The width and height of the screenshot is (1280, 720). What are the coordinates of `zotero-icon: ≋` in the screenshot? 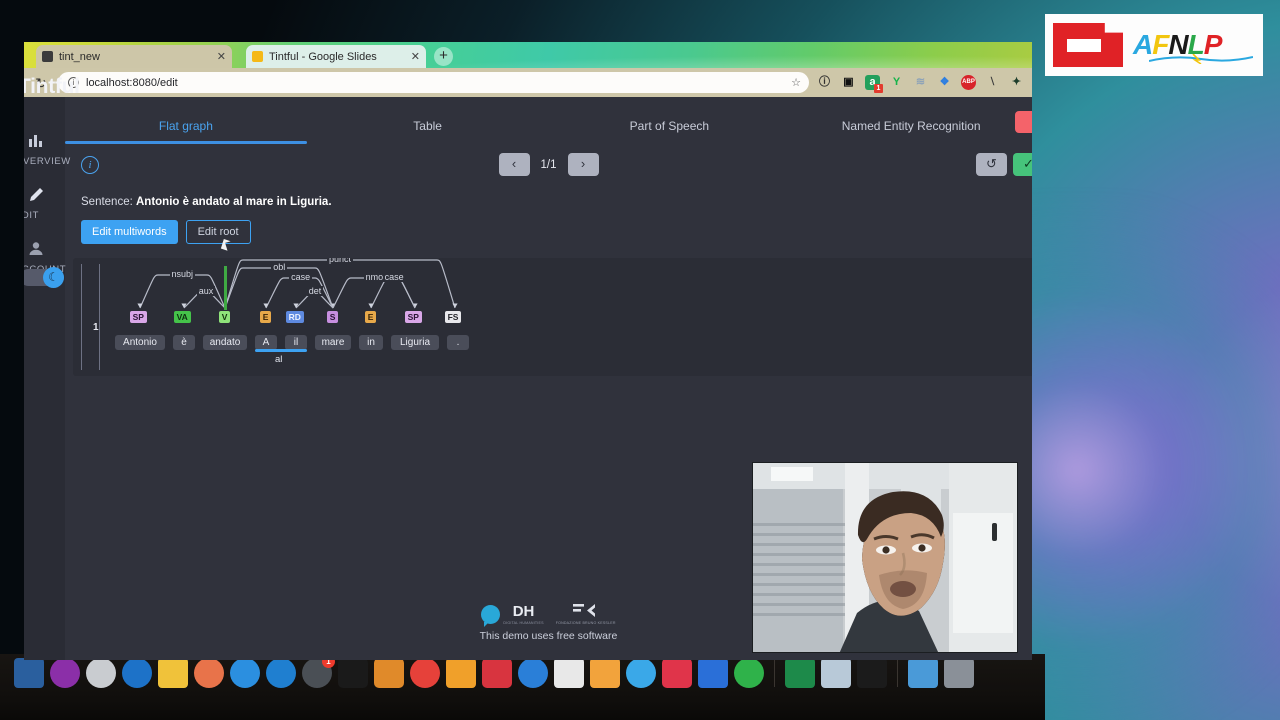 It's located at (920, 82).